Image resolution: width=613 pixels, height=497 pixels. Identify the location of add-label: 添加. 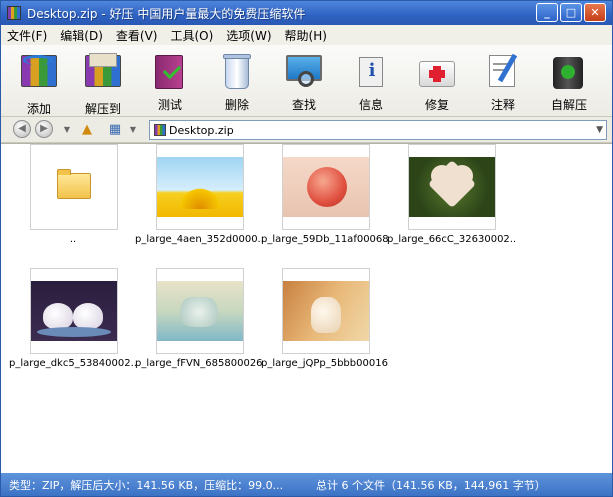
(38, 109).